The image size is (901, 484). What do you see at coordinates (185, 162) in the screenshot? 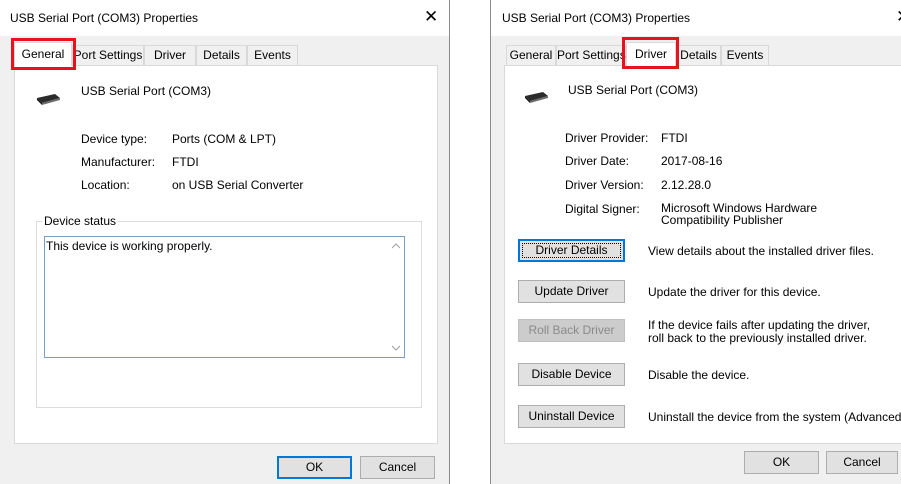
I see `manufacturer-value: FTDI` at bounding box center [185, 162].